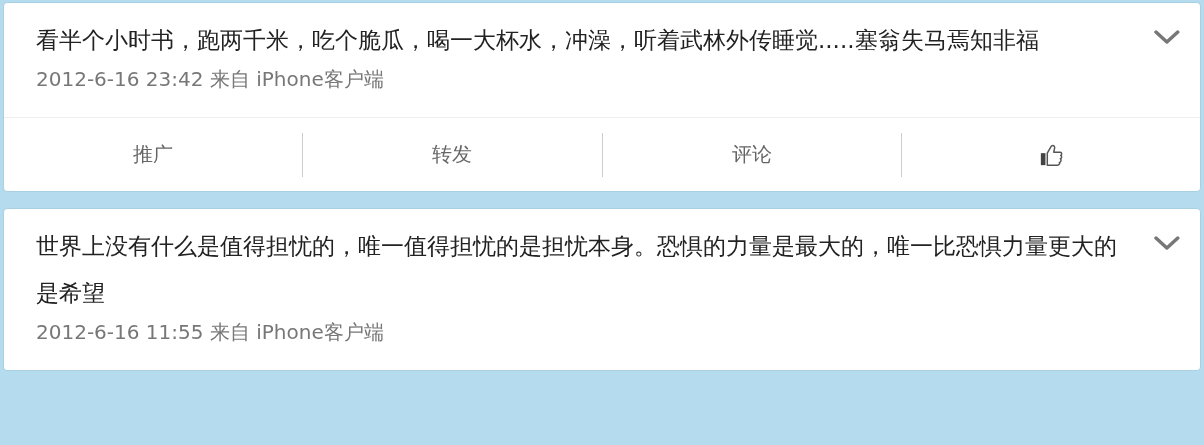  I want to click on post-text: 看半个小时书，跑两千米，吃个脆瓜，喝一大杯水，冲澡，听着武林外传睡觉.....塞翁失马焉知非福, so click(538, 40).